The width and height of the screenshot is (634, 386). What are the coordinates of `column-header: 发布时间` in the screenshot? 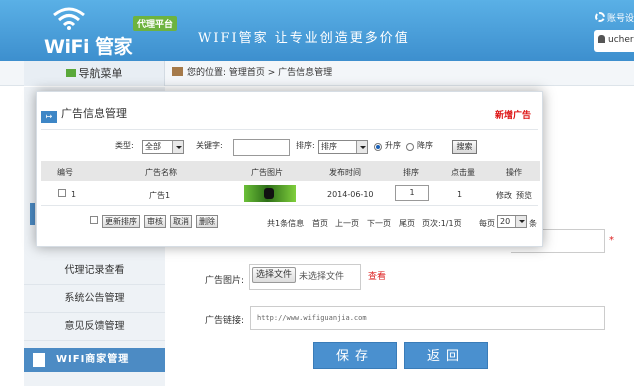 It's located at (345, 172).